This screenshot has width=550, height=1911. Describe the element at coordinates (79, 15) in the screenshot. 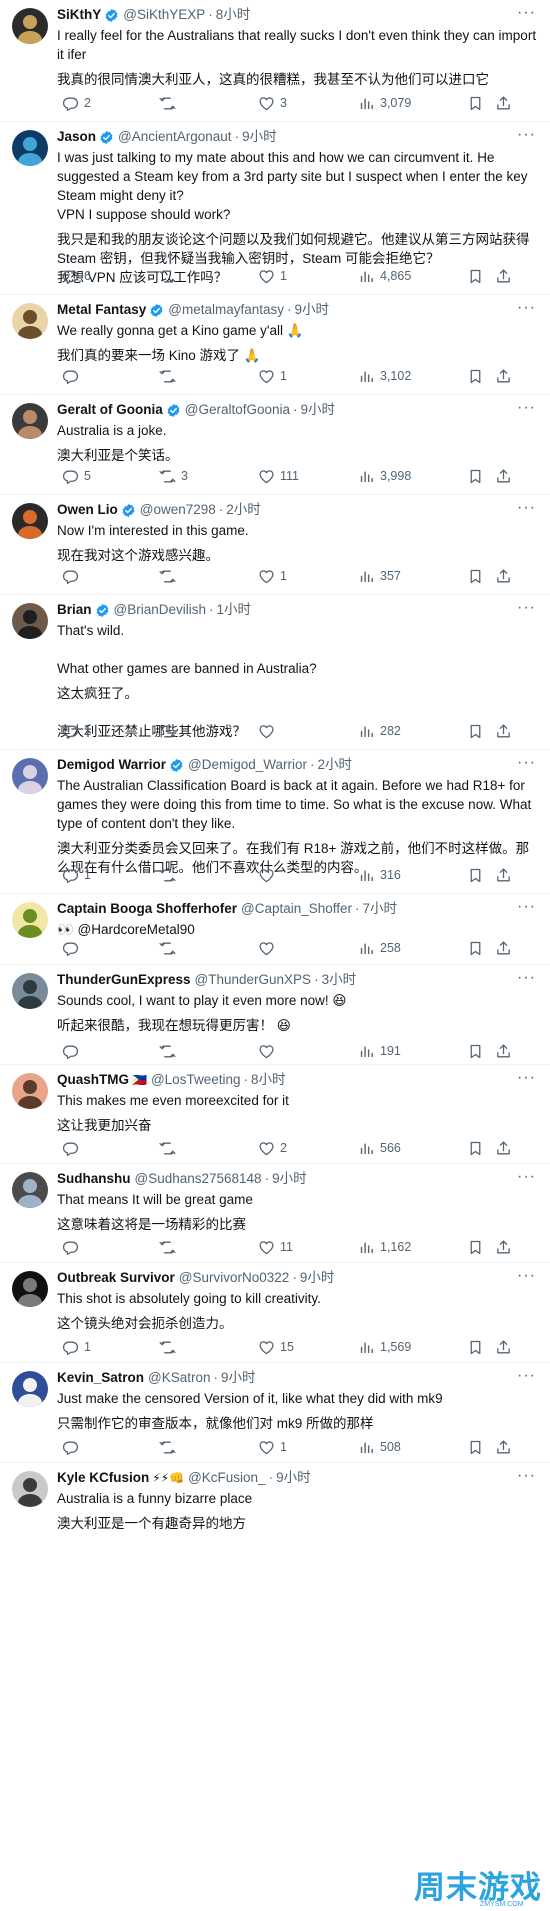

I see `display-name: SiKthY` at that location.